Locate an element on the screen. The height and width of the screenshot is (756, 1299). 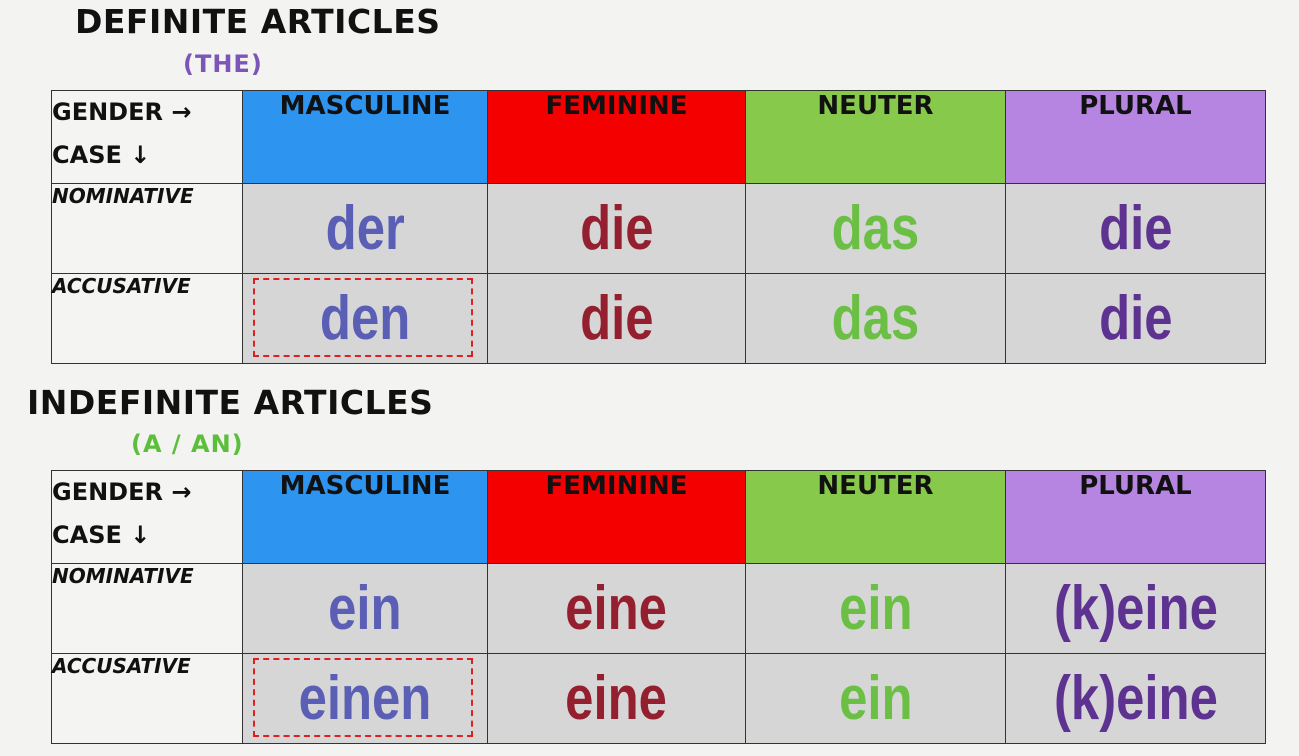
article-text: einen is located at coordinates (365, 698).